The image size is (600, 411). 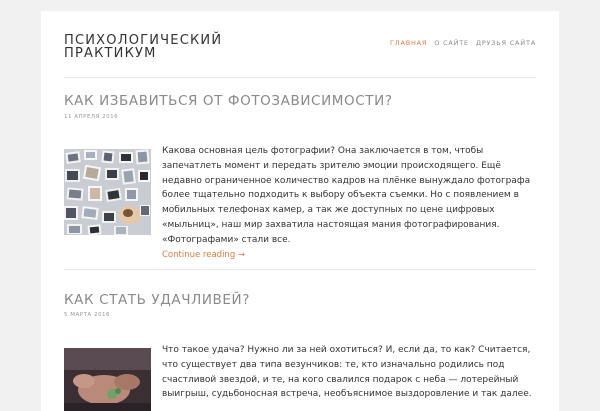 What do you see at coordinates (228, 101) in the screenshot?
I see `post-title: Как избавиться от фотозависимости?` at bounding box center [228, 101].